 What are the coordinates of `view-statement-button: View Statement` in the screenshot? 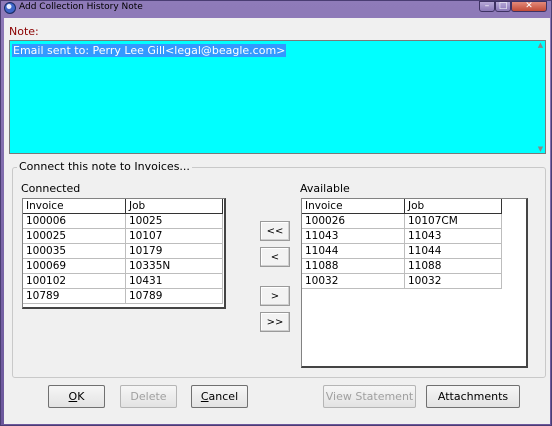 It's located at (369, 396).